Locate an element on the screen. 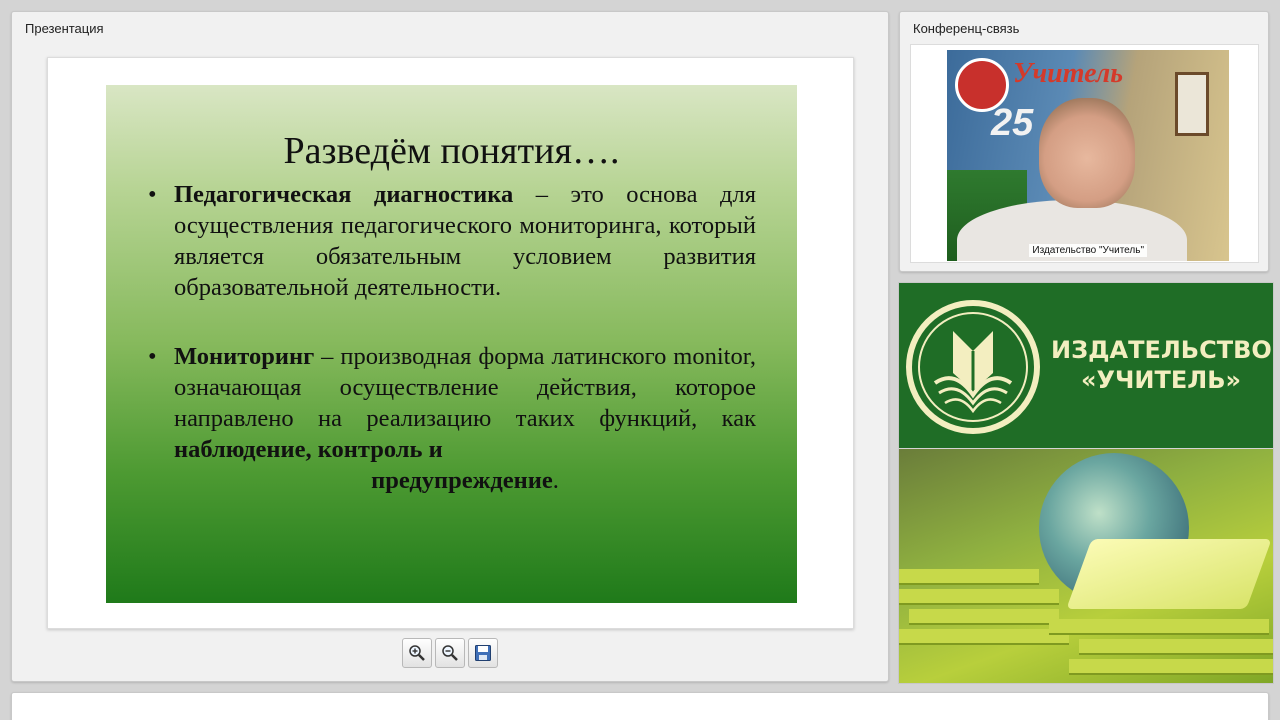  bullet-emphasis: наблюдение, контроль и is located at coordinates (308, 449).